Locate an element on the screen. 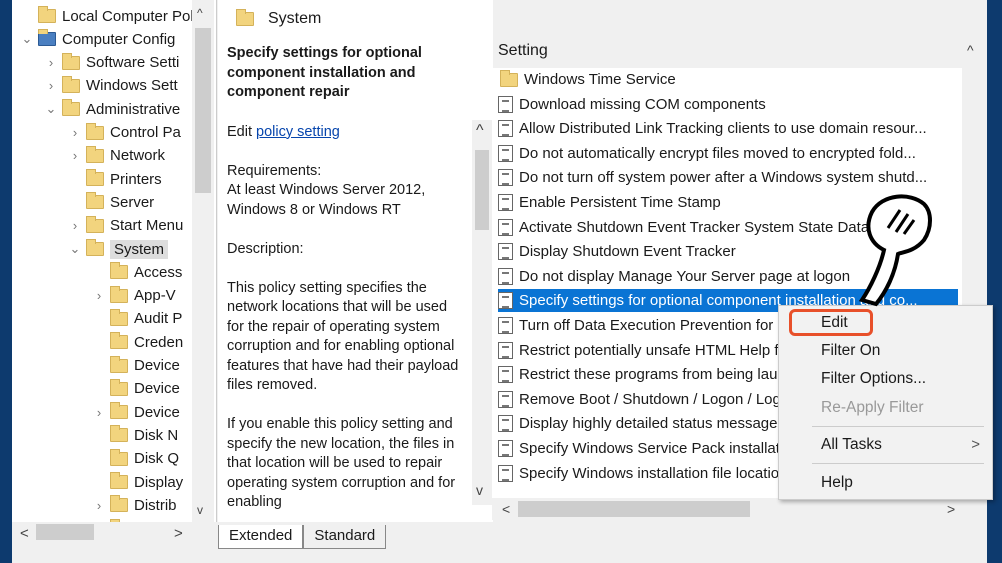 Image resolution: width=1002 pixels, height=563 pixels. tree-item: Server is located at coordinates (111, 202).